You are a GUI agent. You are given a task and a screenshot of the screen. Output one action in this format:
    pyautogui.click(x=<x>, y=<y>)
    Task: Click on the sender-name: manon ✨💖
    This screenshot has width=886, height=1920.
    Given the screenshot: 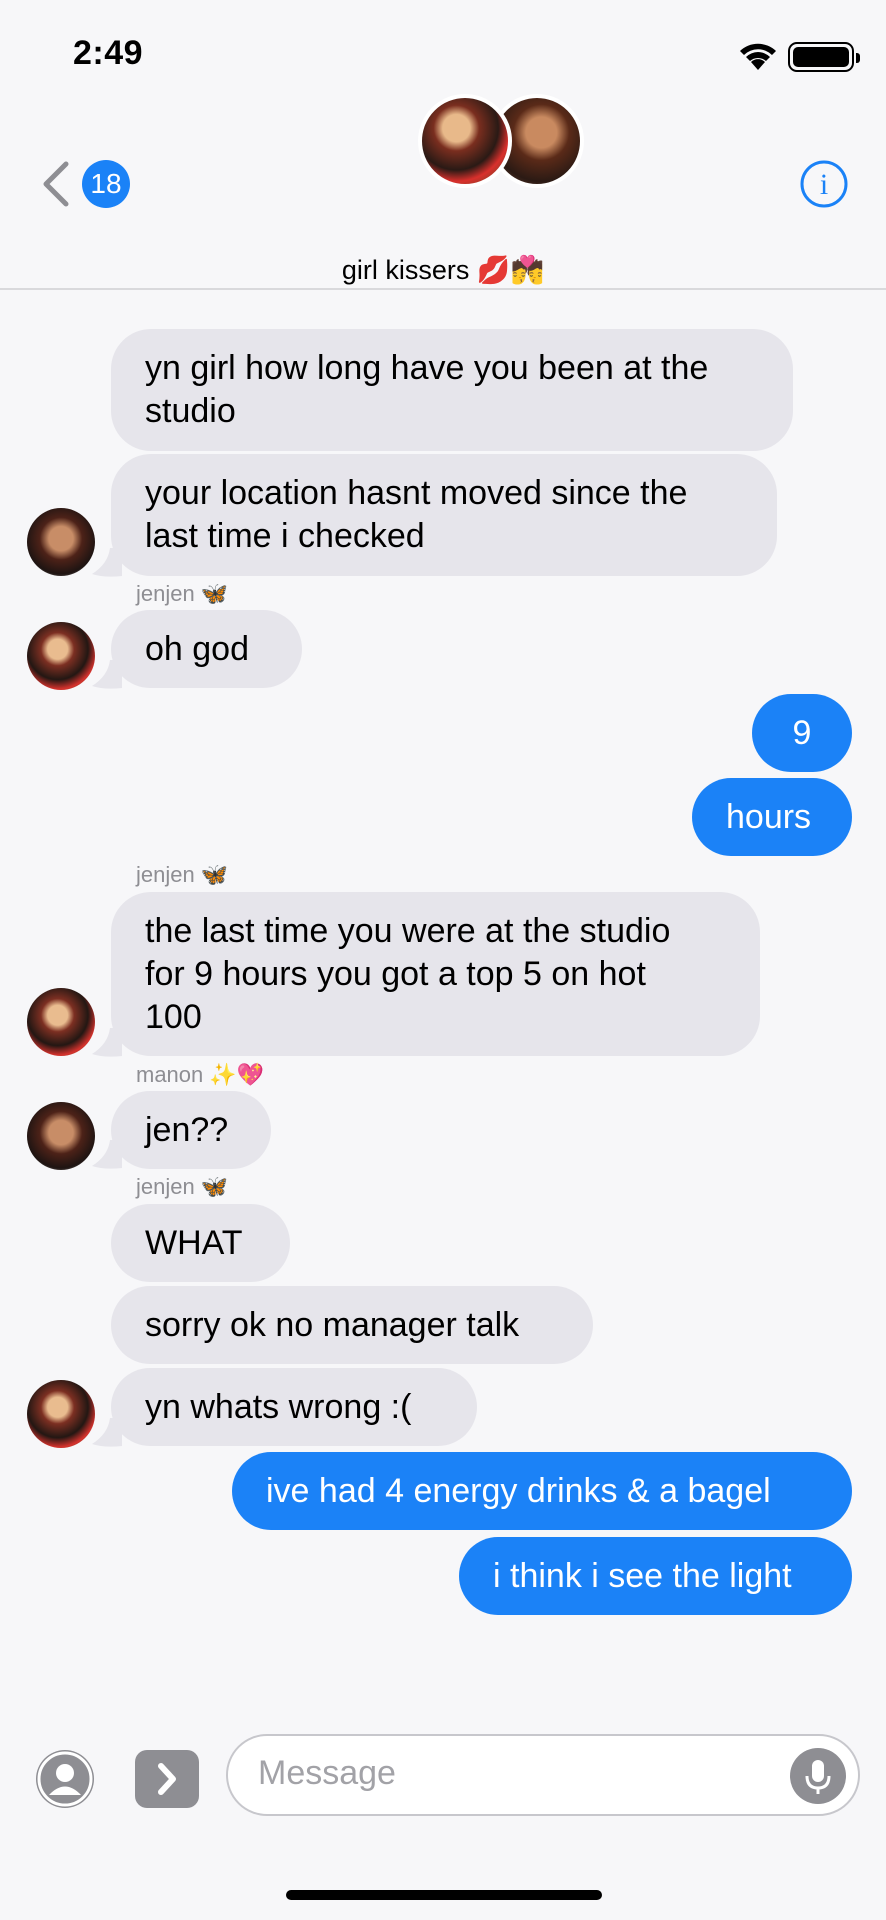 What is the action you would take?
    pyautogui.click(x=200, y=1074)
    